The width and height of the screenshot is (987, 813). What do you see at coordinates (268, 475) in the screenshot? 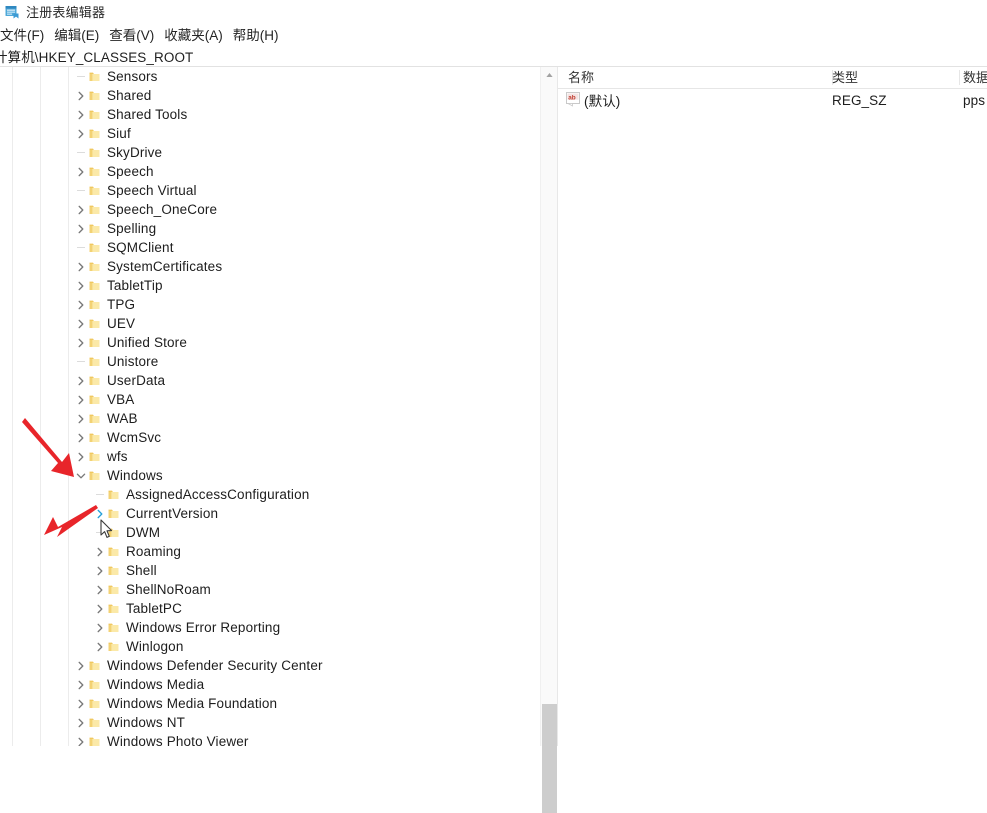
I see `tree-item-windows: Windows` at bounding box center [268, 475].